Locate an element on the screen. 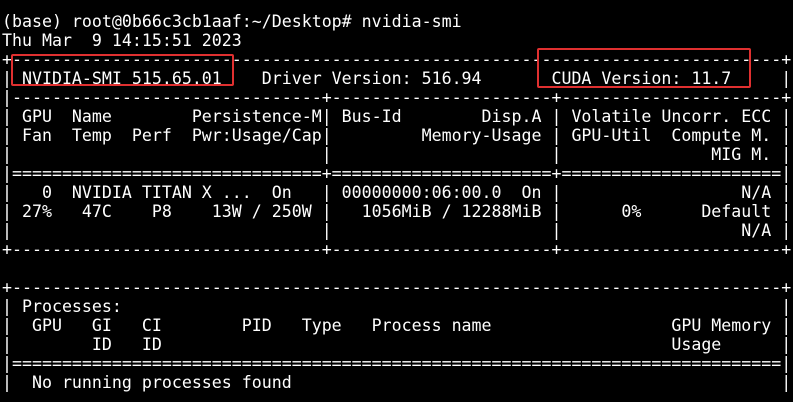  processes-header-row-2: | ID ID Usage | is located at coordinates (397, 344).